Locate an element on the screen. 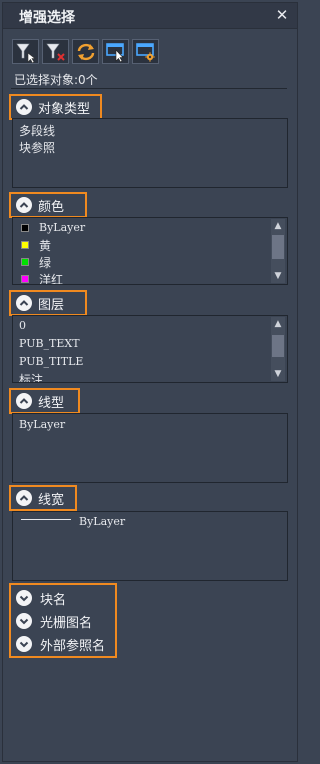 This screenshot has height=764, width=320. section-label: 光栅图名 is located at coordinates (66, 623).